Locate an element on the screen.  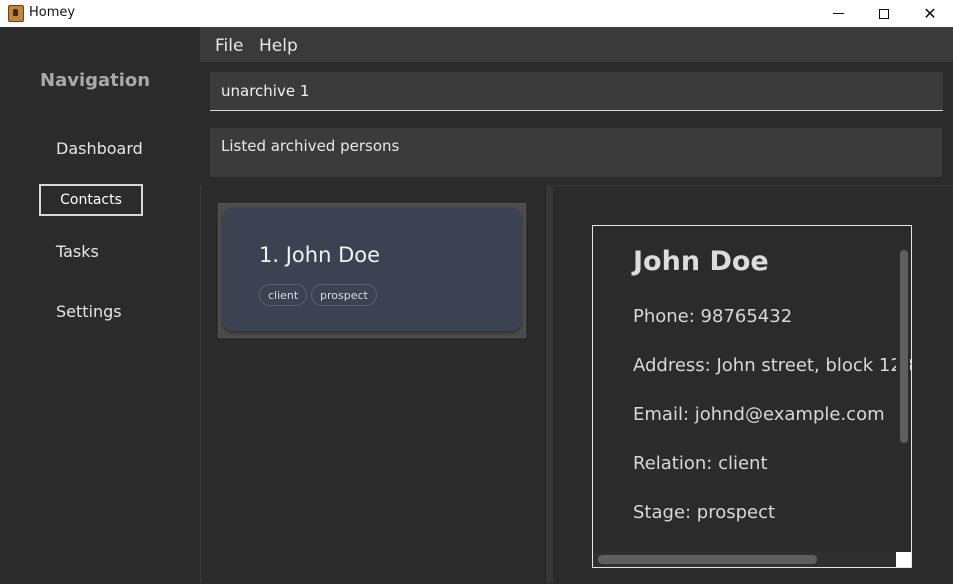
result-message: Listed archived persons is located at coordinates (310, 146).